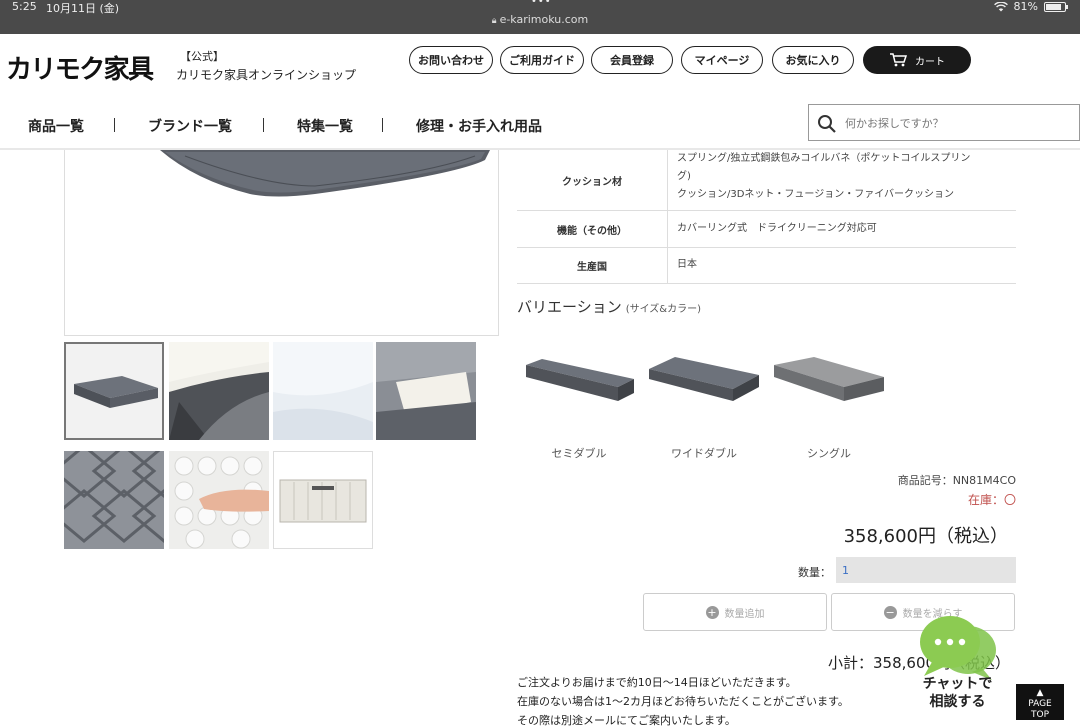 This screenshot has width=1080, height=728. What do you see at coordinates (712, 612) in the screenshot?
I see `plus-icon: +` at bounding box center [712, 612].